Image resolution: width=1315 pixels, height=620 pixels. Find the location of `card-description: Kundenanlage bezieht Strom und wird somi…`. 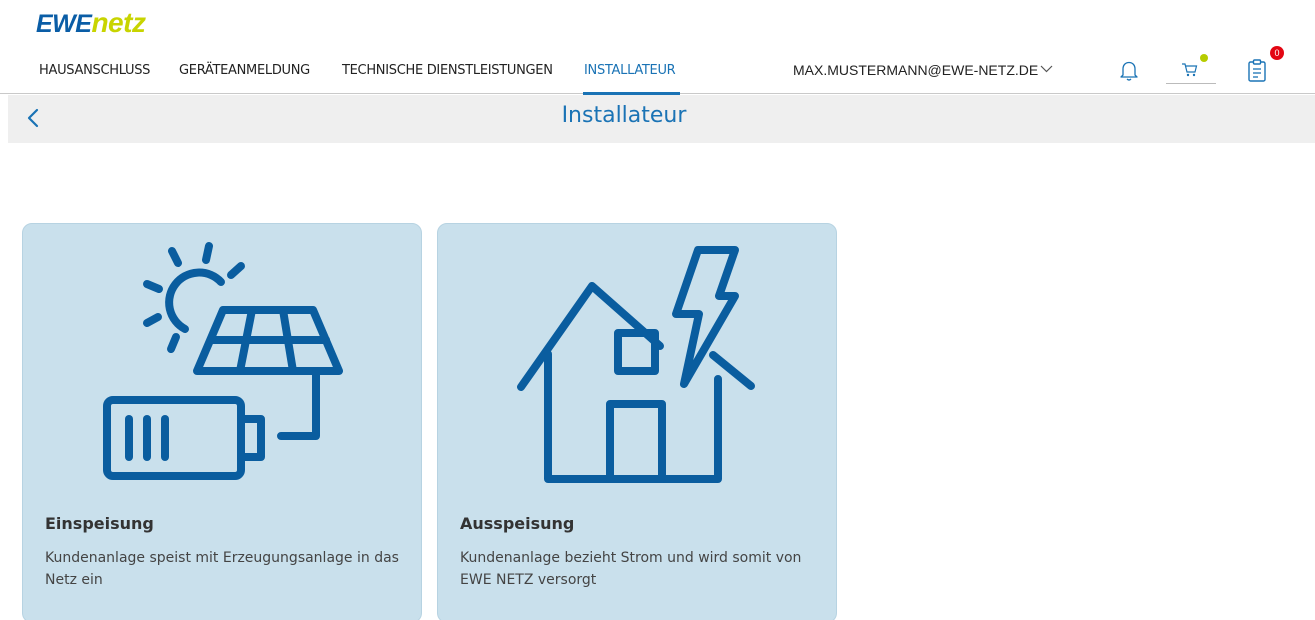

card-description: Kundenanlage bezieht Strom und wird somi… is located at coordinates (631, 569).